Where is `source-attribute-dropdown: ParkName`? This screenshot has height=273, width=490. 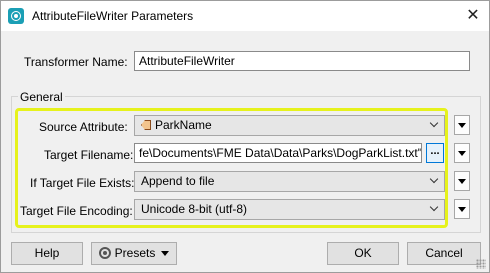 source-attribute-dropdown: ParkName is located at coordinates (289, 125).